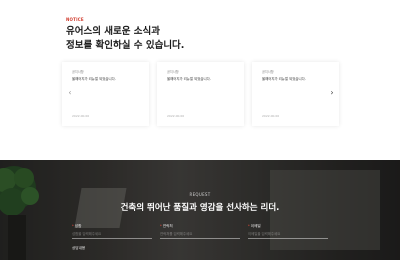 The image size is (400, 260). What do you see at coordinates (255, 226) in the screenshot?
I see `email-field-label: 이메일` at bounding box center [255, 226].